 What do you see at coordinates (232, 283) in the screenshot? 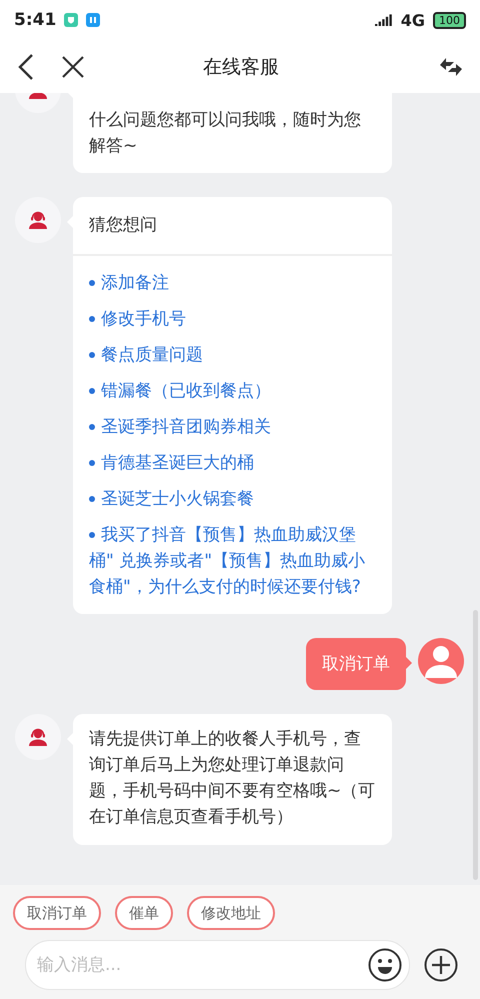
I see `suggestion-link: 添加备注` at bounding box center [232, 283].